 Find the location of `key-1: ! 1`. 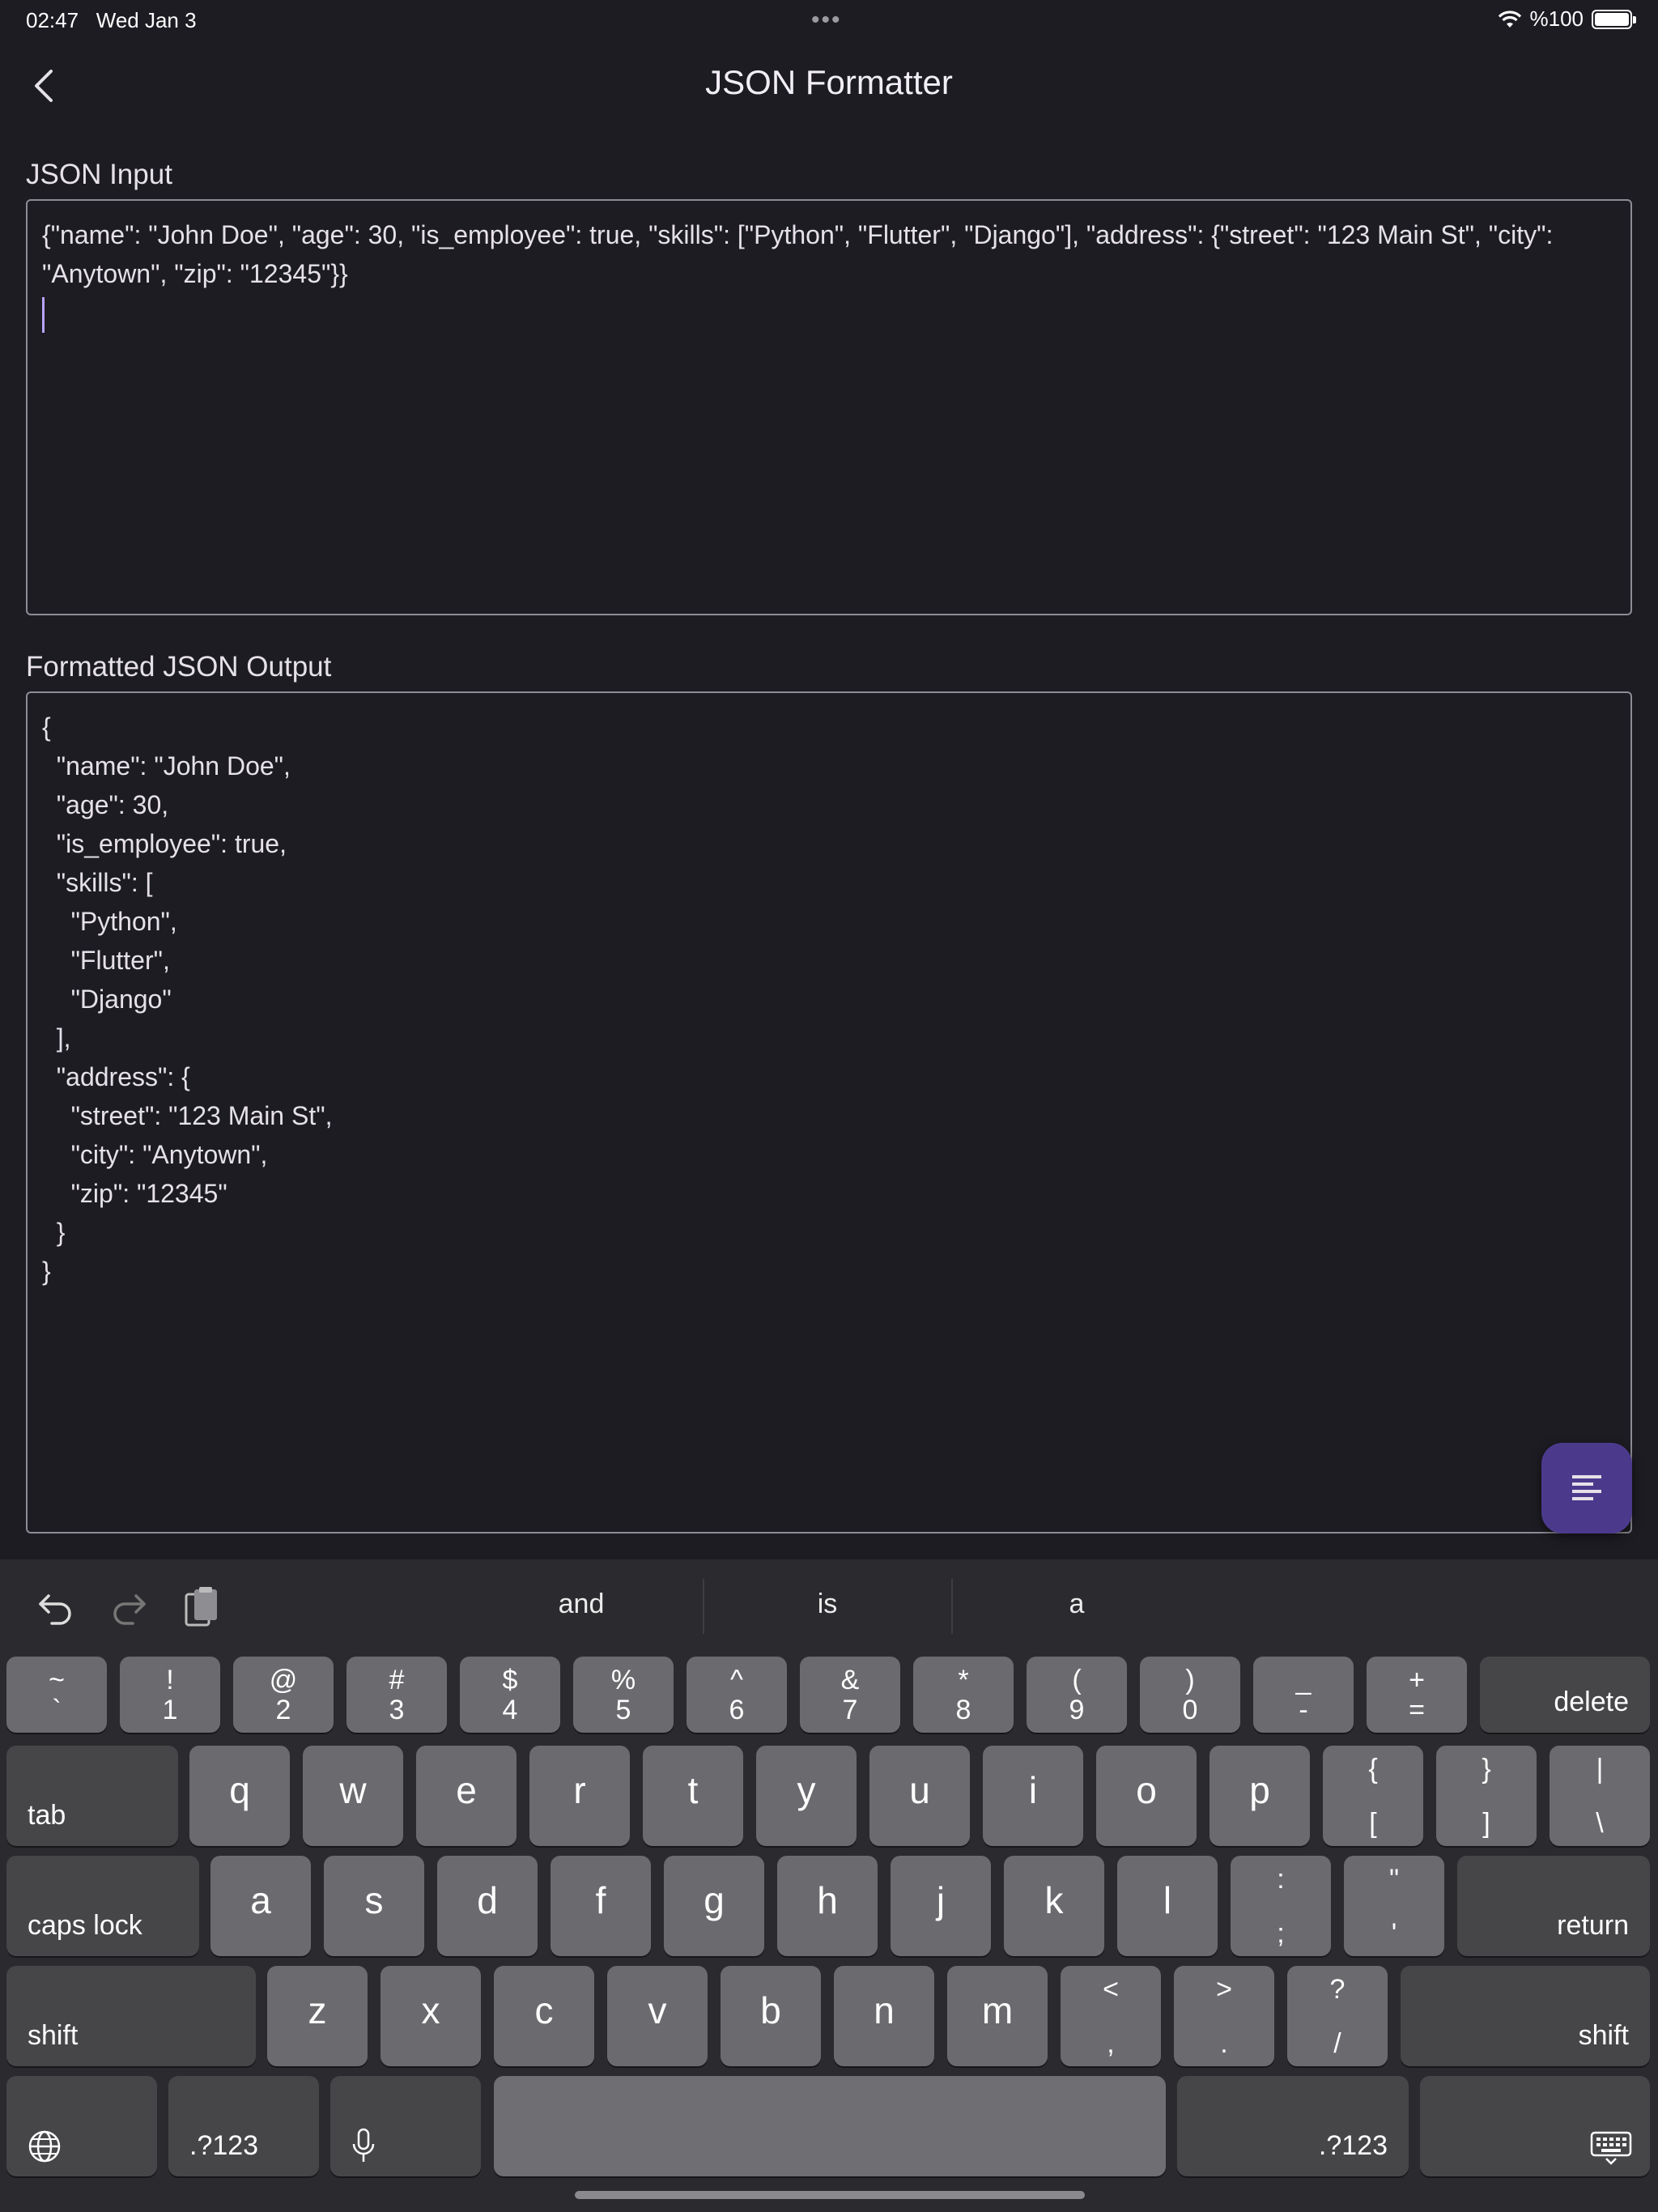

key-1: ! 1 is located at coordinates (170, 1695).